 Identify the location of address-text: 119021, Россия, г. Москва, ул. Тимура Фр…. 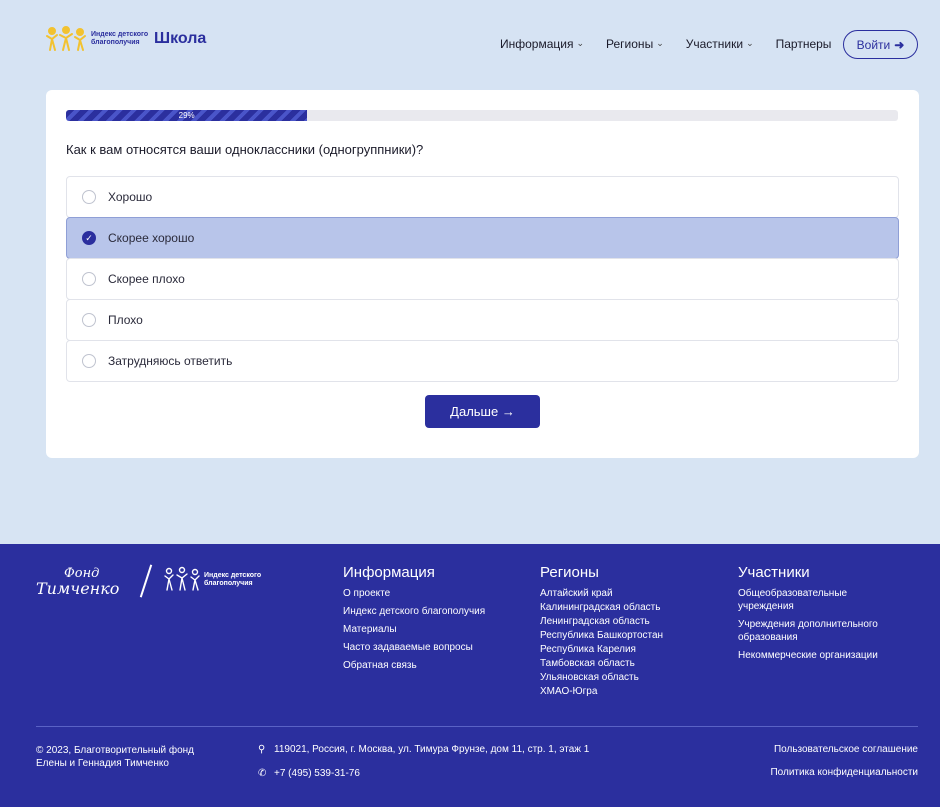
(432, 749).